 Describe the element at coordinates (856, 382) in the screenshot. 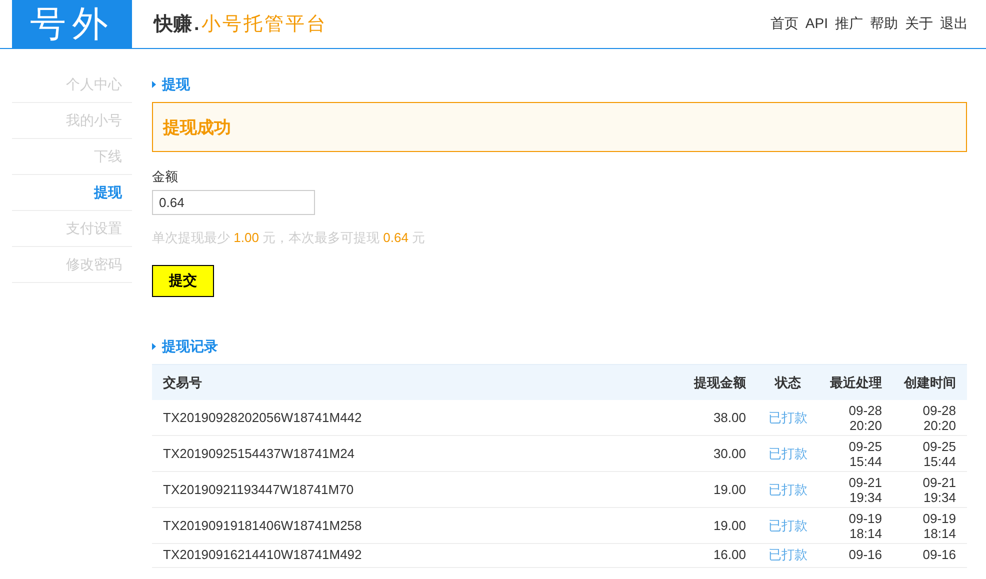

I see `column-header: 最近处理` at that location.